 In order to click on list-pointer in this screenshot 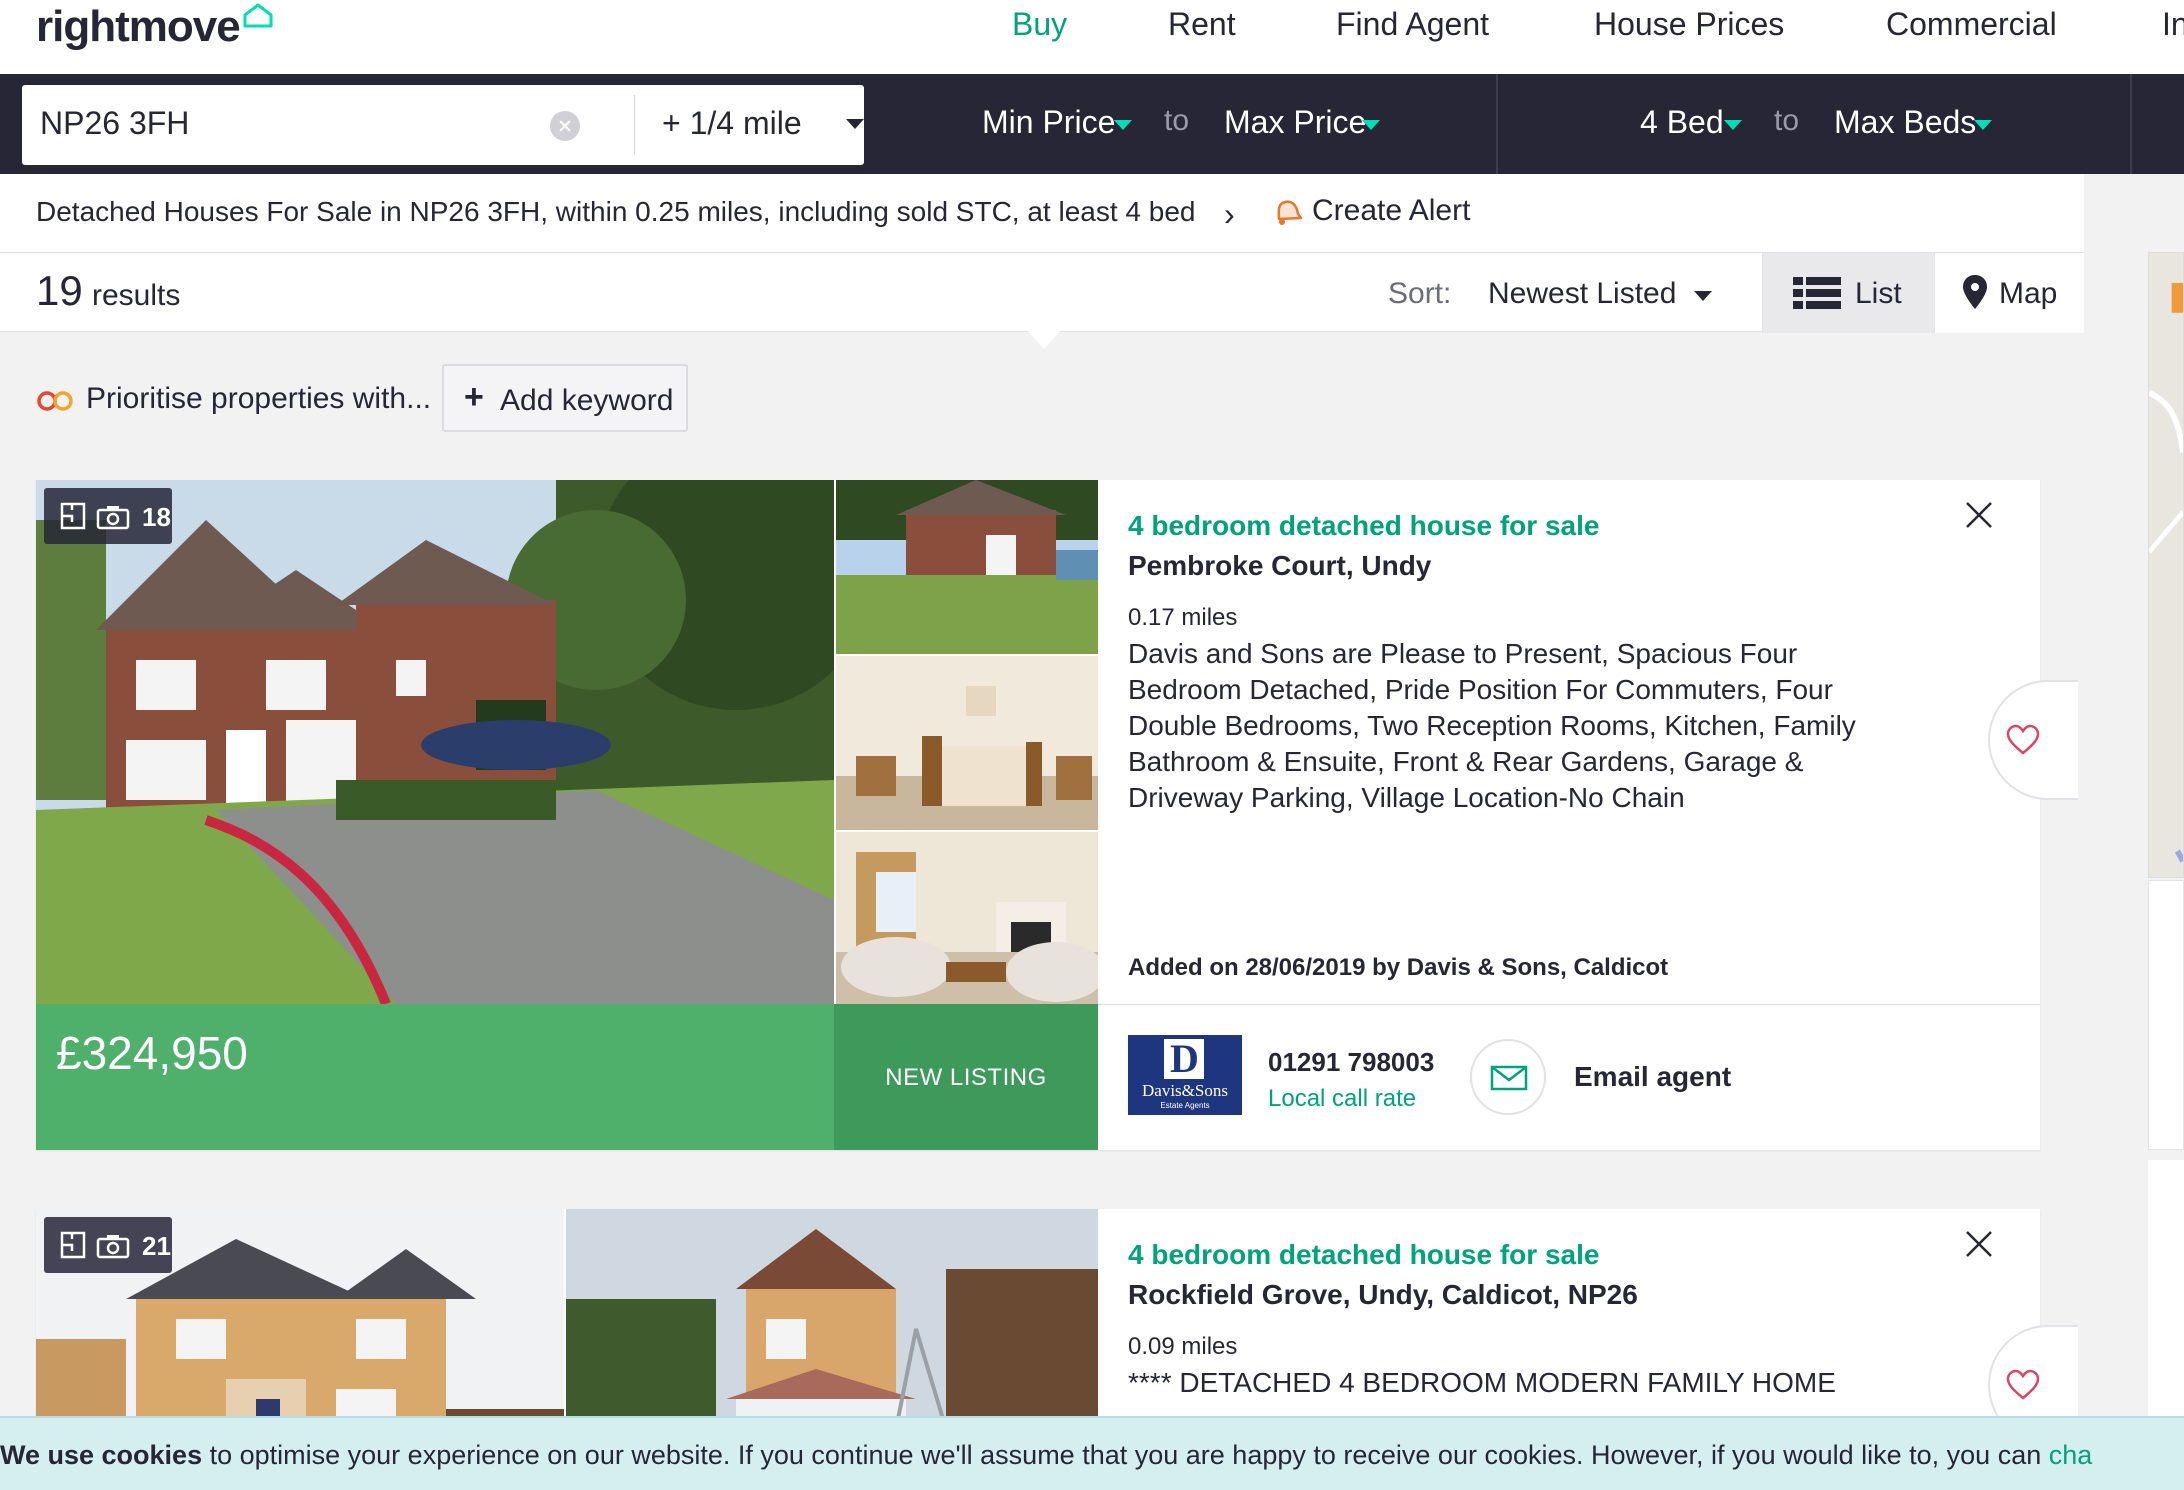, I will do `click(1044, 340)`.